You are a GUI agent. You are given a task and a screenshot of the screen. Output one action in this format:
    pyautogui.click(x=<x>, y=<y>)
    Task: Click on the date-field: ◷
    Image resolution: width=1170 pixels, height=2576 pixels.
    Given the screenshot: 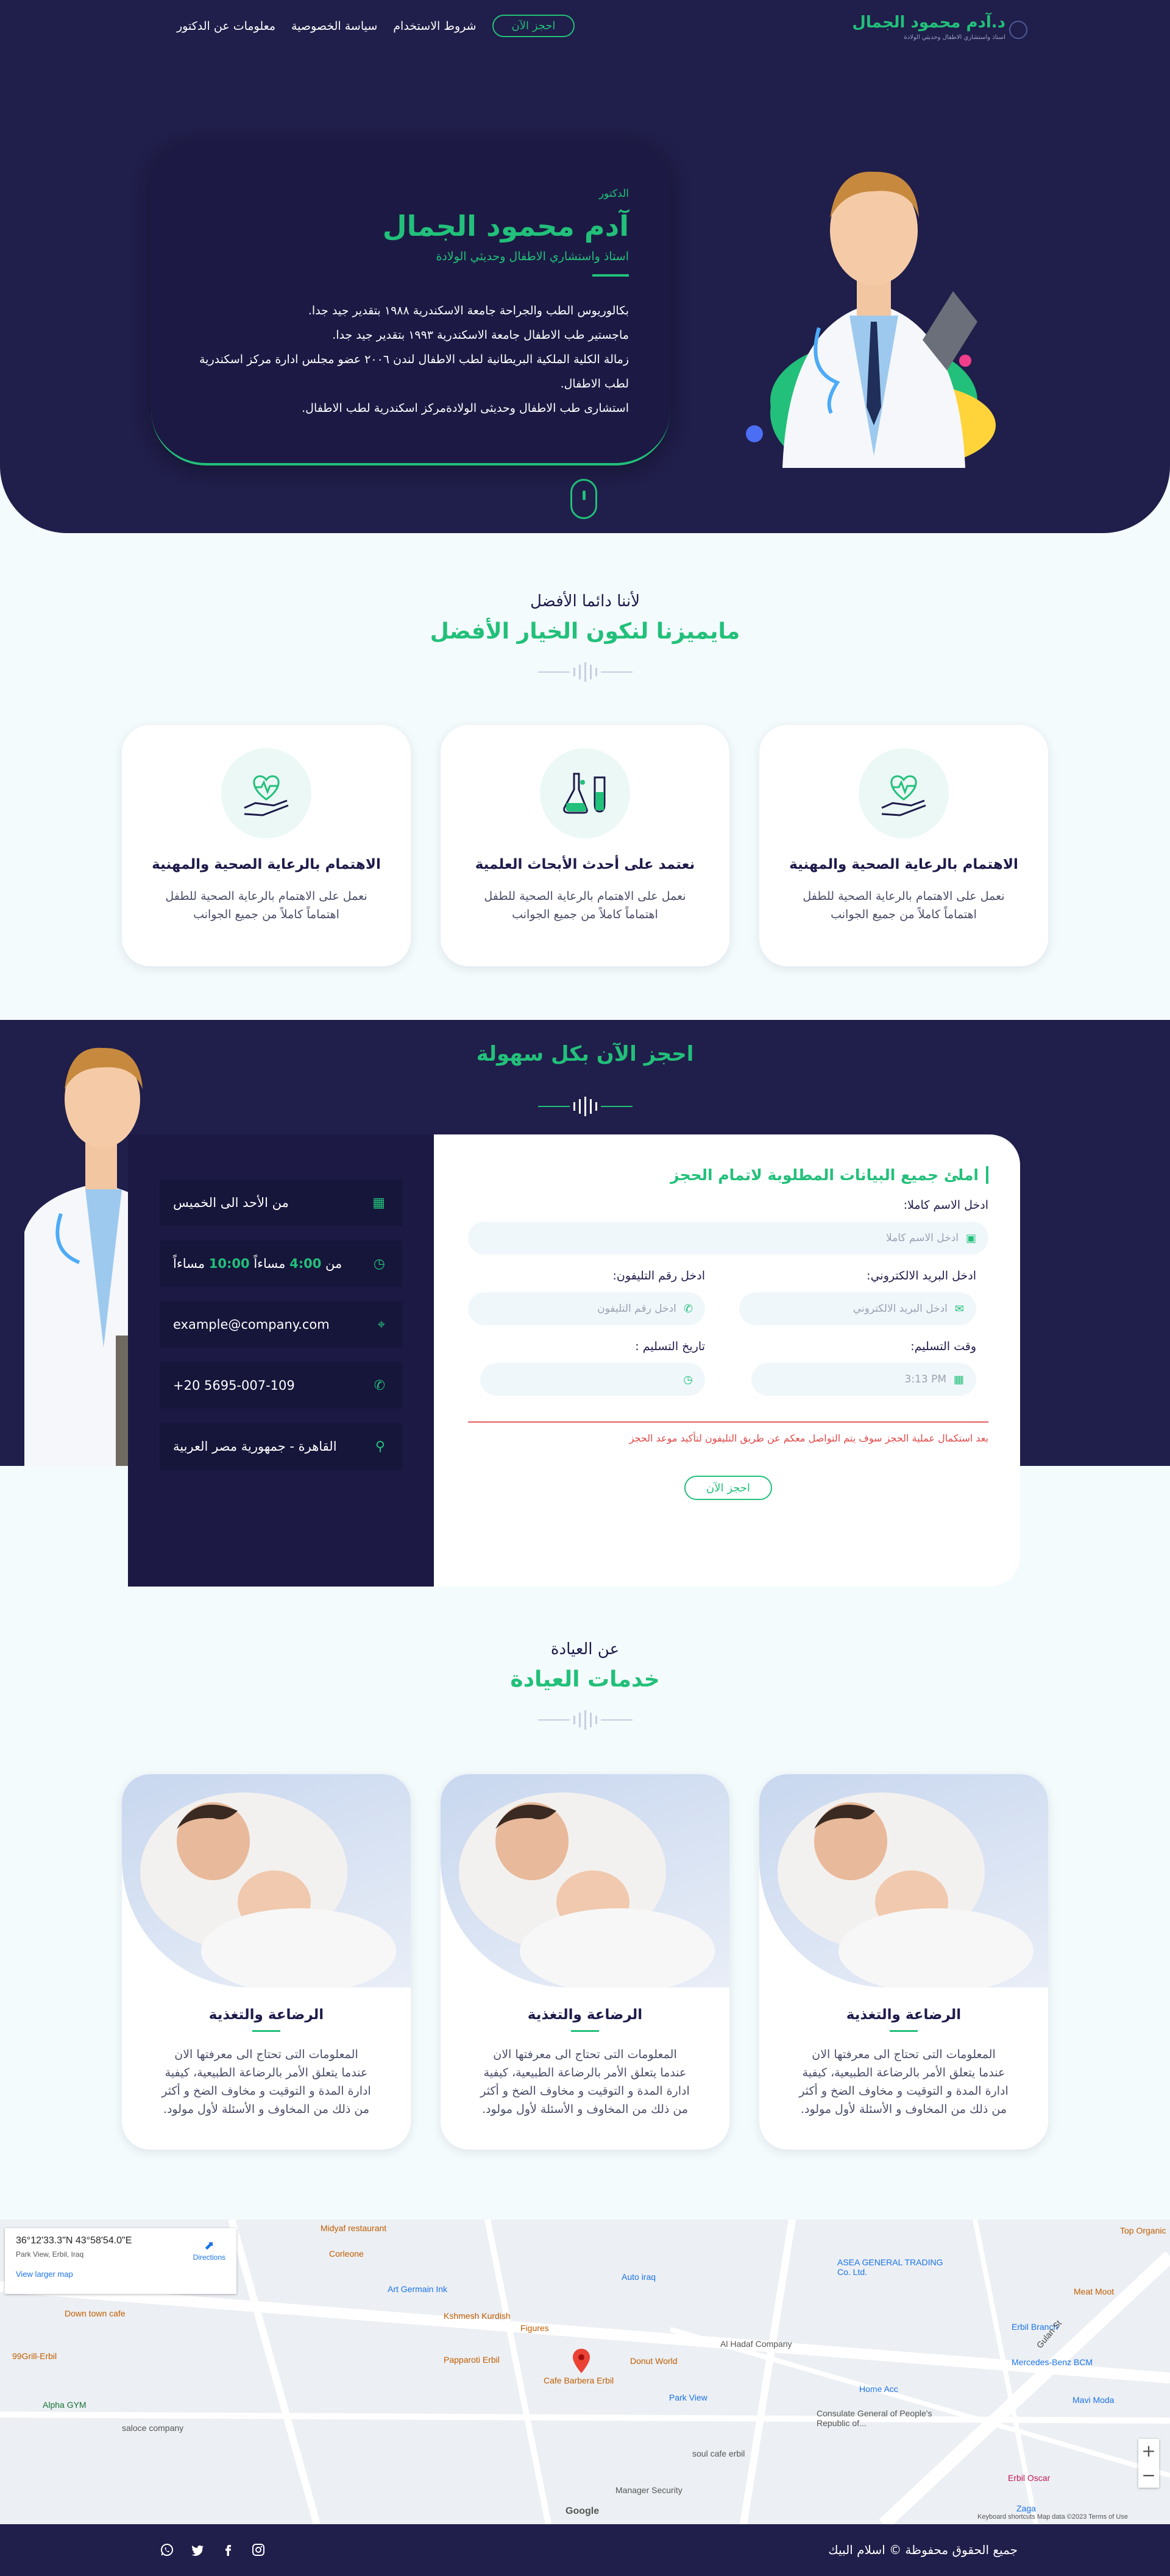 What is the action you would take?
    pyautogui.click(x=592, y=1379)
    